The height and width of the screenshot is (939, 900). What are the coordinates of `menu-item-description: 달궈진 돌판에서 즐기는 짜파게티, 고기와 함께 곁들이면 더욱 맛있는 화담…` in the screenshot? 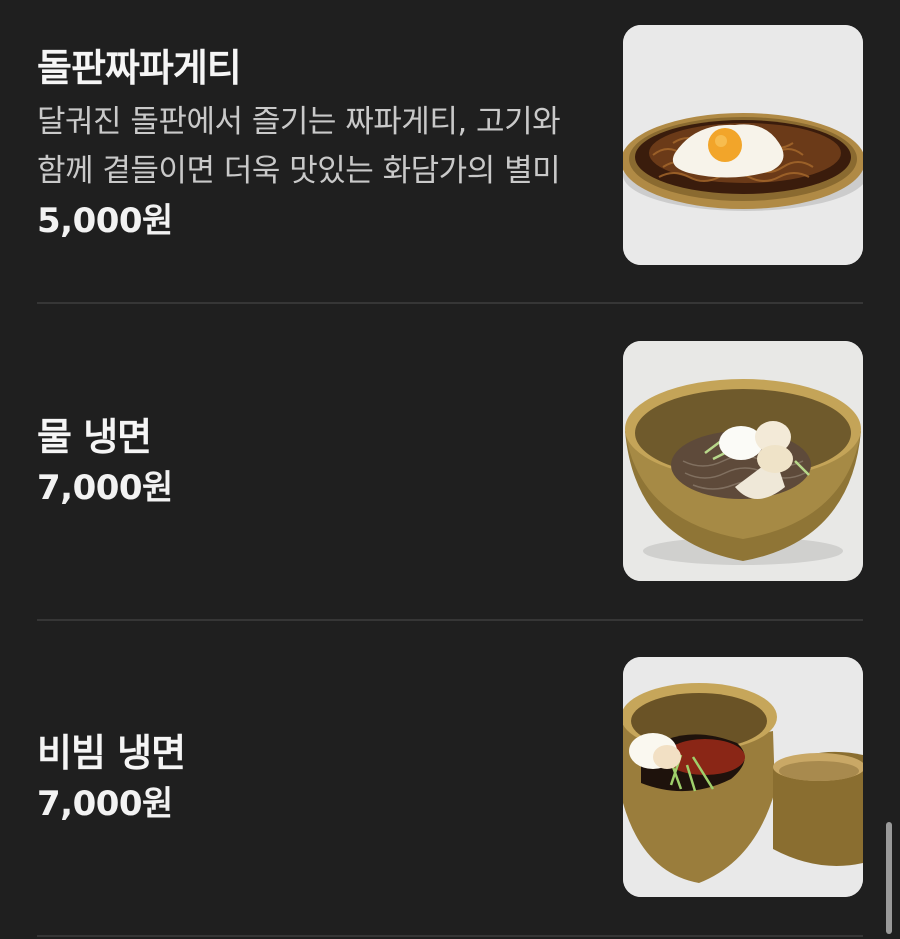 It's located at (317, 147).